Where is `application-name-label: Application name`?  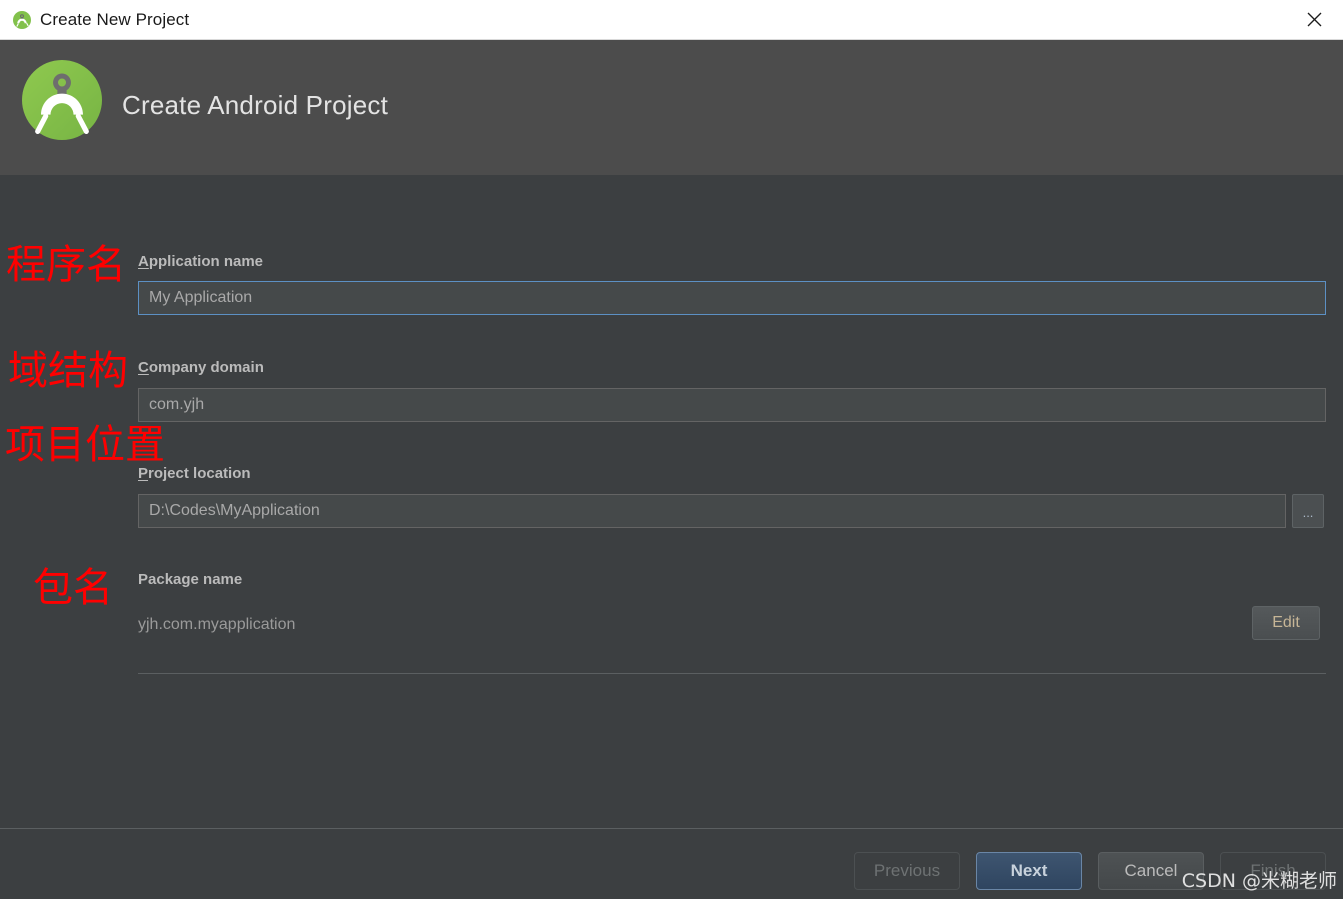
application-name-label: Application name is located at coordinates (200, 261).